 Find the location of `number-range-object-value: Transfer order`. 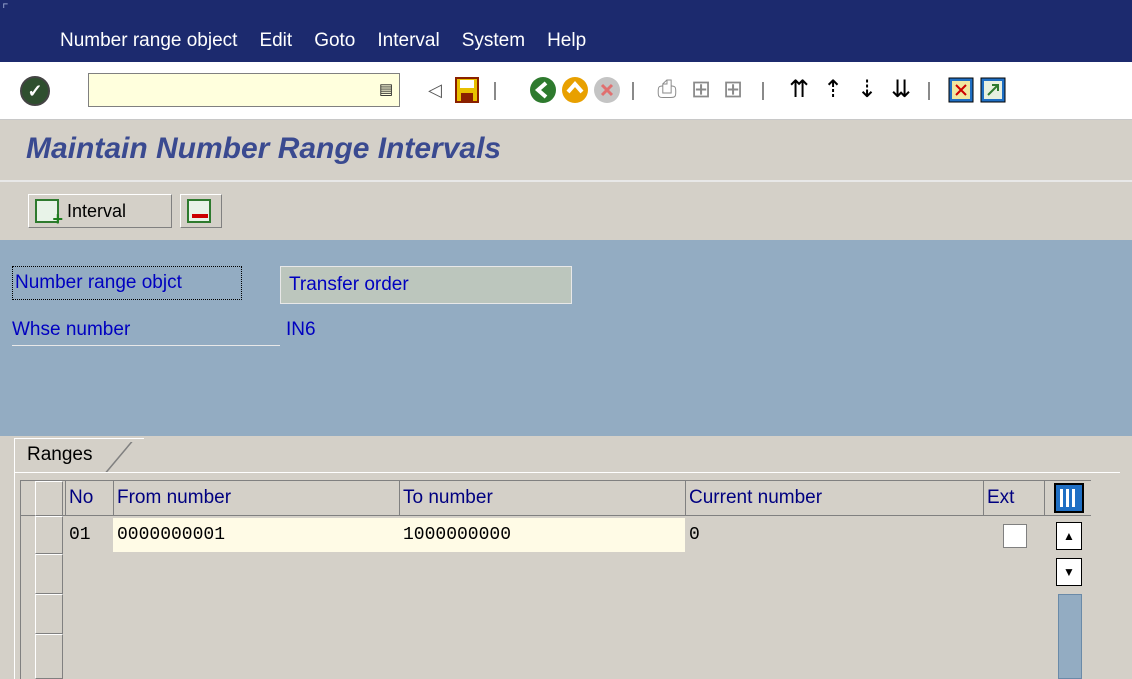

number-range-object-value: Transfer order is located at coordinates (426, 285).